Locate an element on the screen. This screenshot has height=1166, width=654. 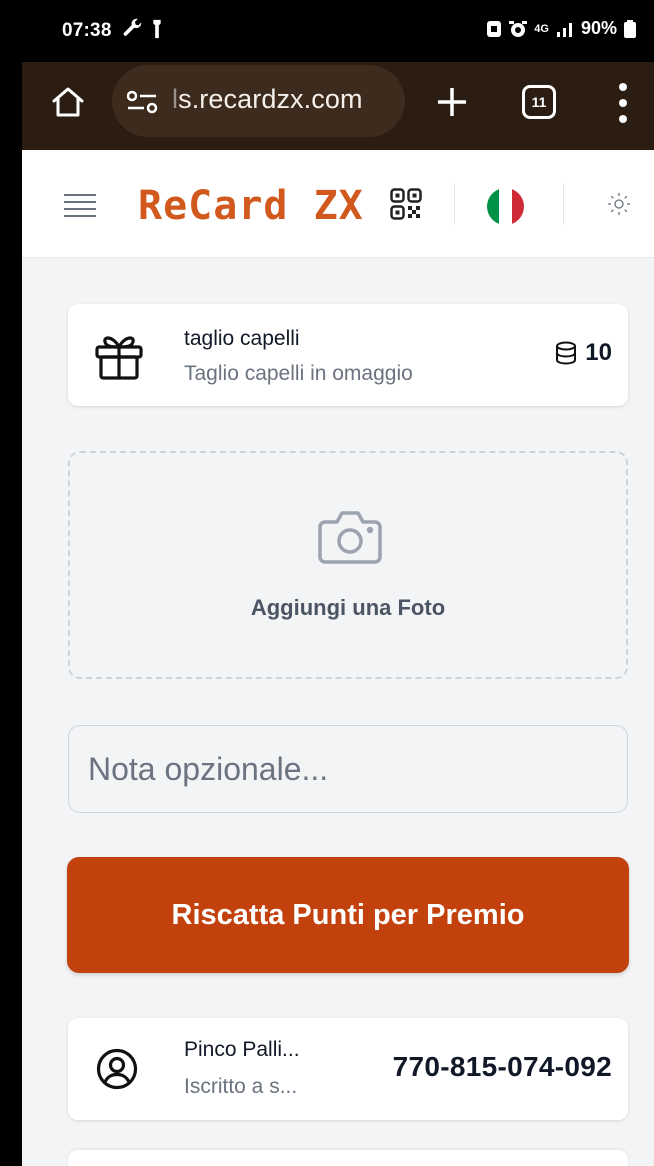
battery-label: 90% is located at coordinates (598, 28).